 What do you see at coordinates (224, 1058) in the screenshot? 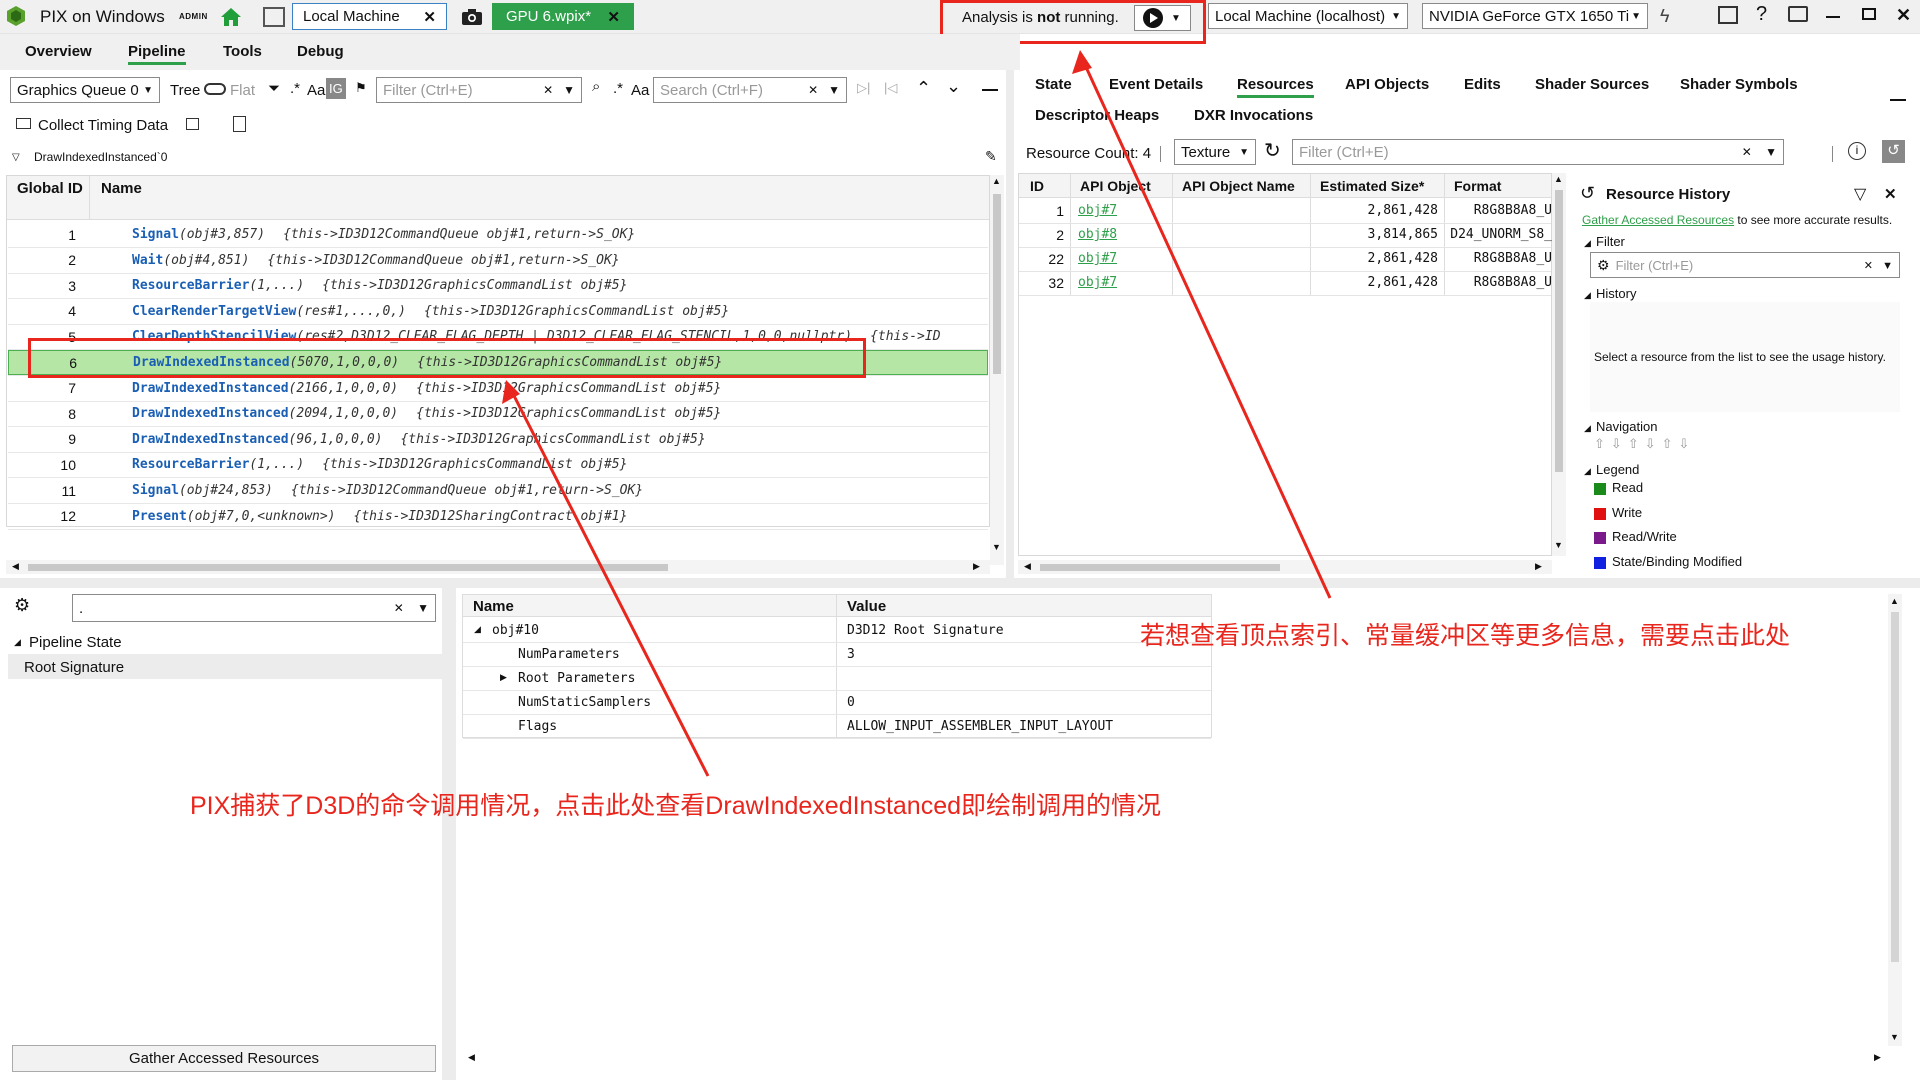
I see `gather-resources-button: Gather Accessed Resources` at bounding box center [224, 1058].